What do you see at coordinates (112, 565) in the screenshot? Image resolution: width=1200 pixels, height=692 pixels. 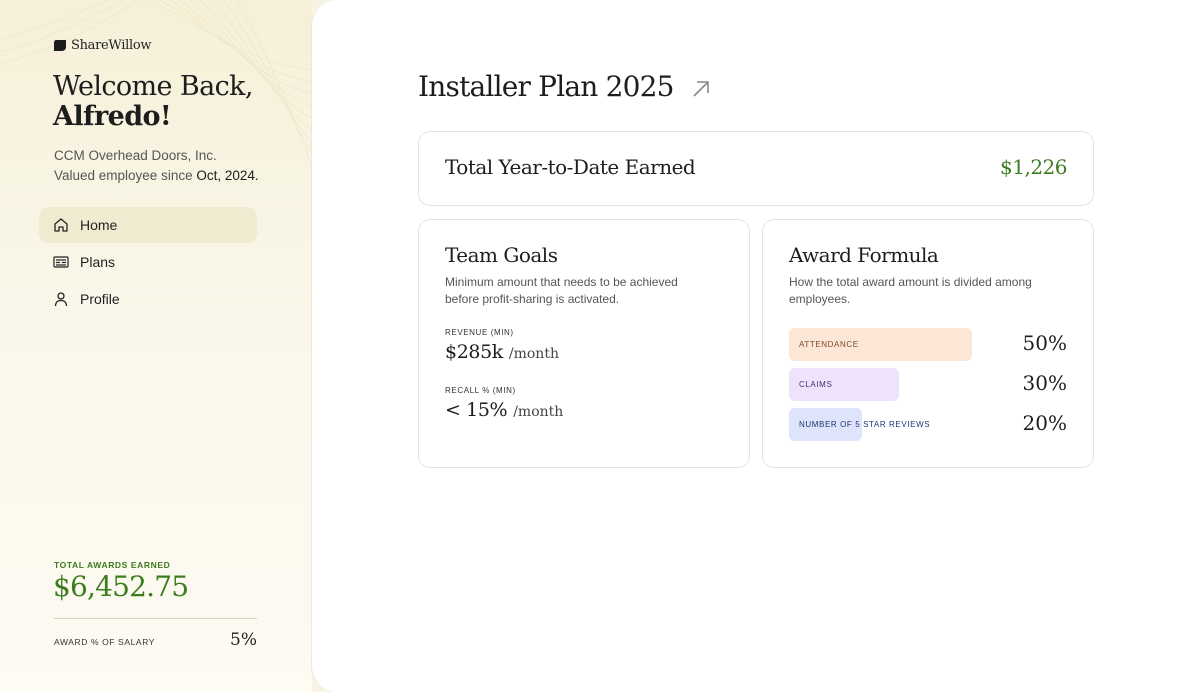 I see `total-awards-label: TOTAL AWARDS EARNED` at bounding box center [112, 565].